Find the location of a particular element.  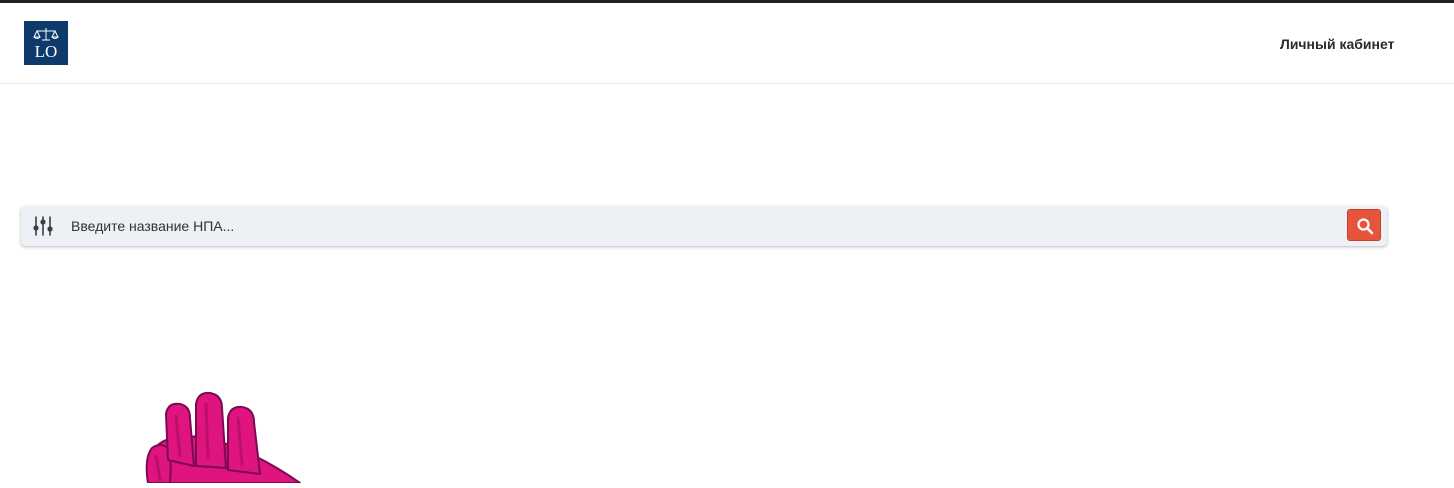

site-logo: LO is located at coordinates (46, 43).